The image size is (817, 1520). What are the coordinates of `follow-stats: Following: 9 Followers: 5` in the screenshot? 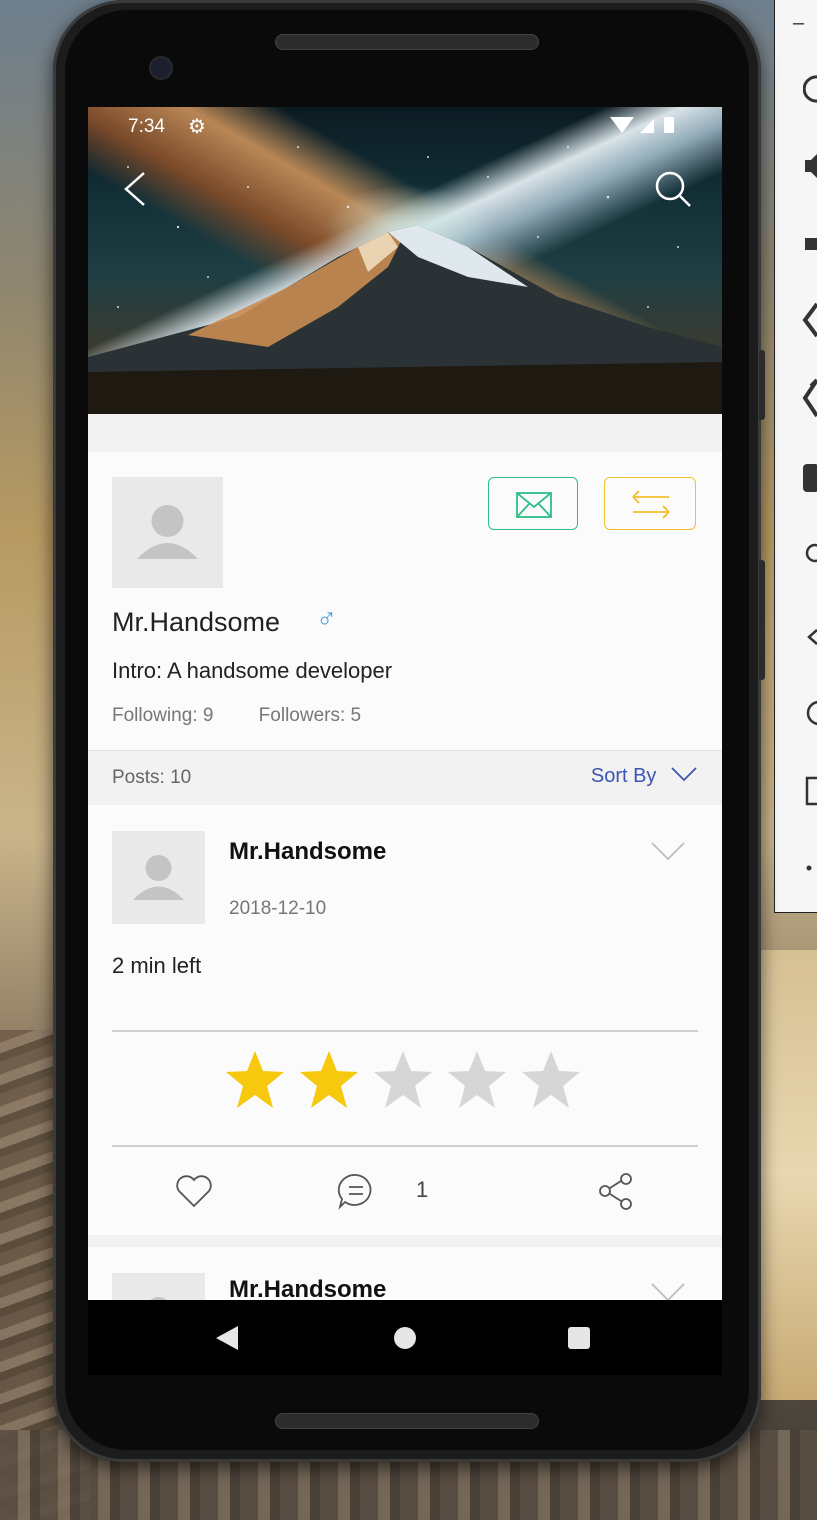 It's located at (256, 716).